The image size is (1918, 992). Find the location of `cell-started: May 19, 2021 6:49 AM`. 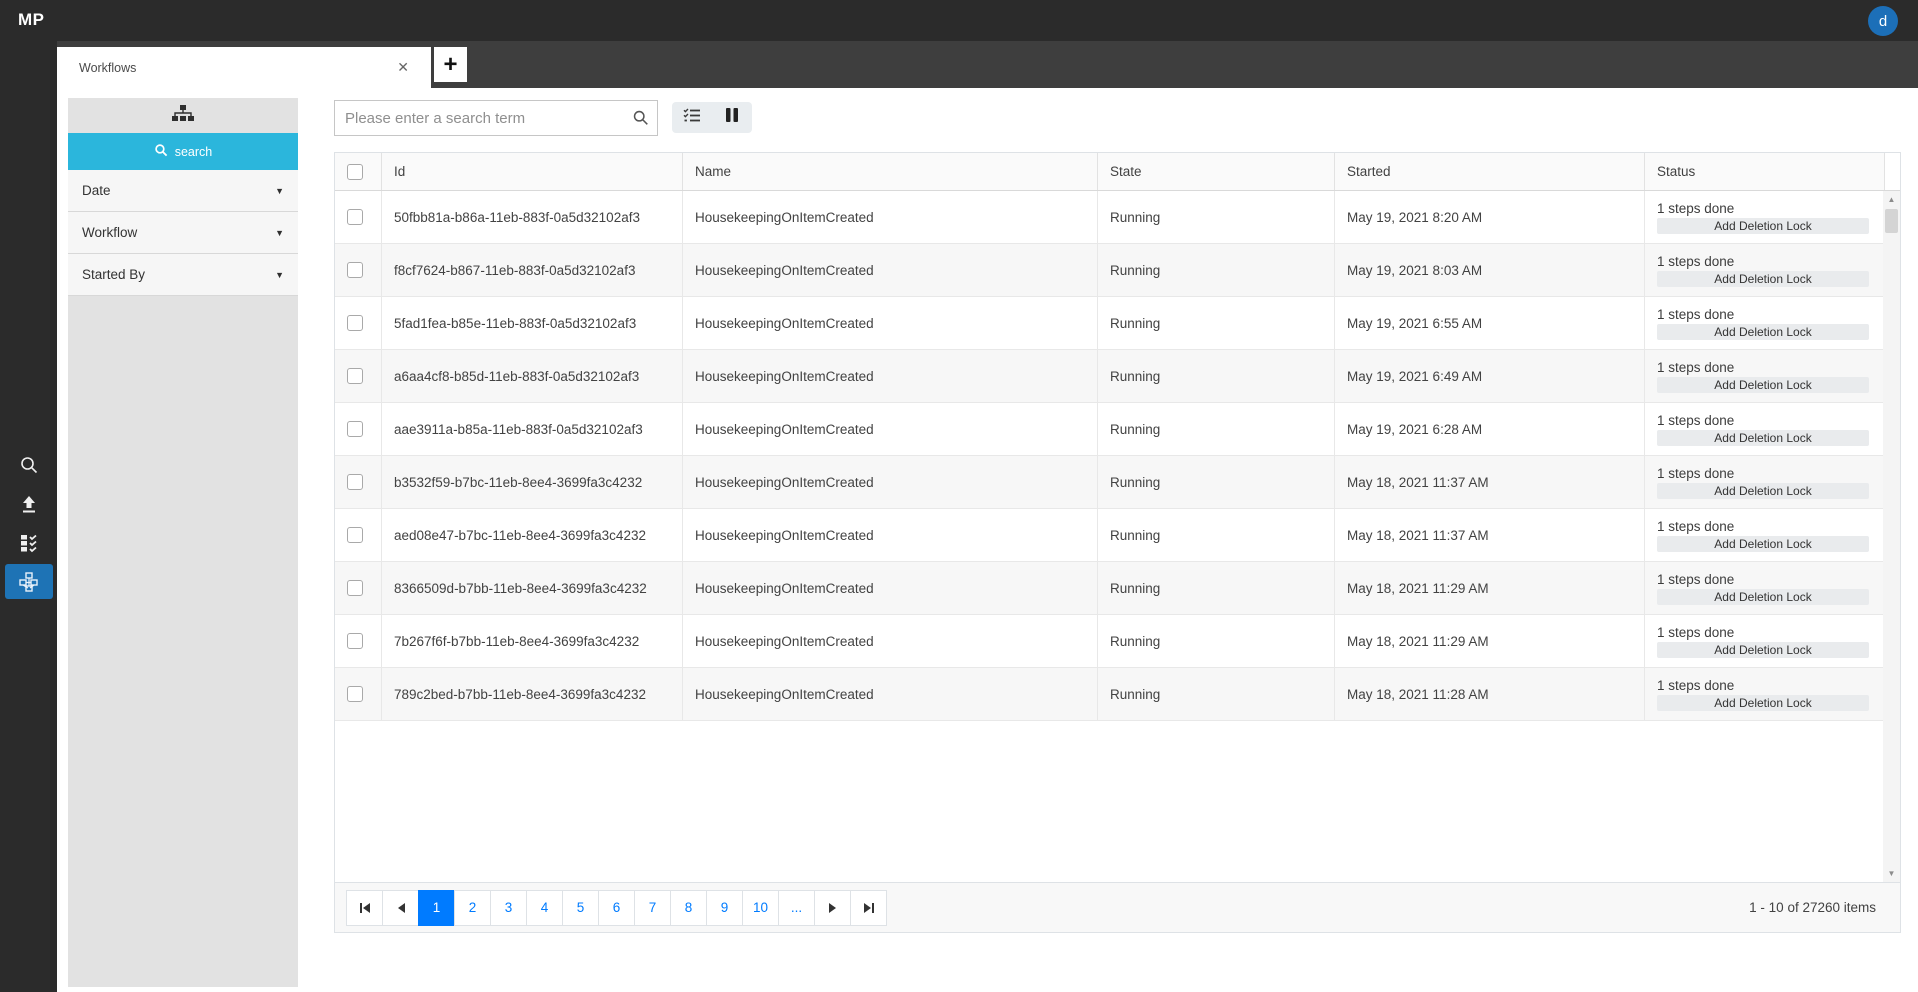

cell-started: May 19, 2021 6:49 AM is located at coordinates (1490, 376).